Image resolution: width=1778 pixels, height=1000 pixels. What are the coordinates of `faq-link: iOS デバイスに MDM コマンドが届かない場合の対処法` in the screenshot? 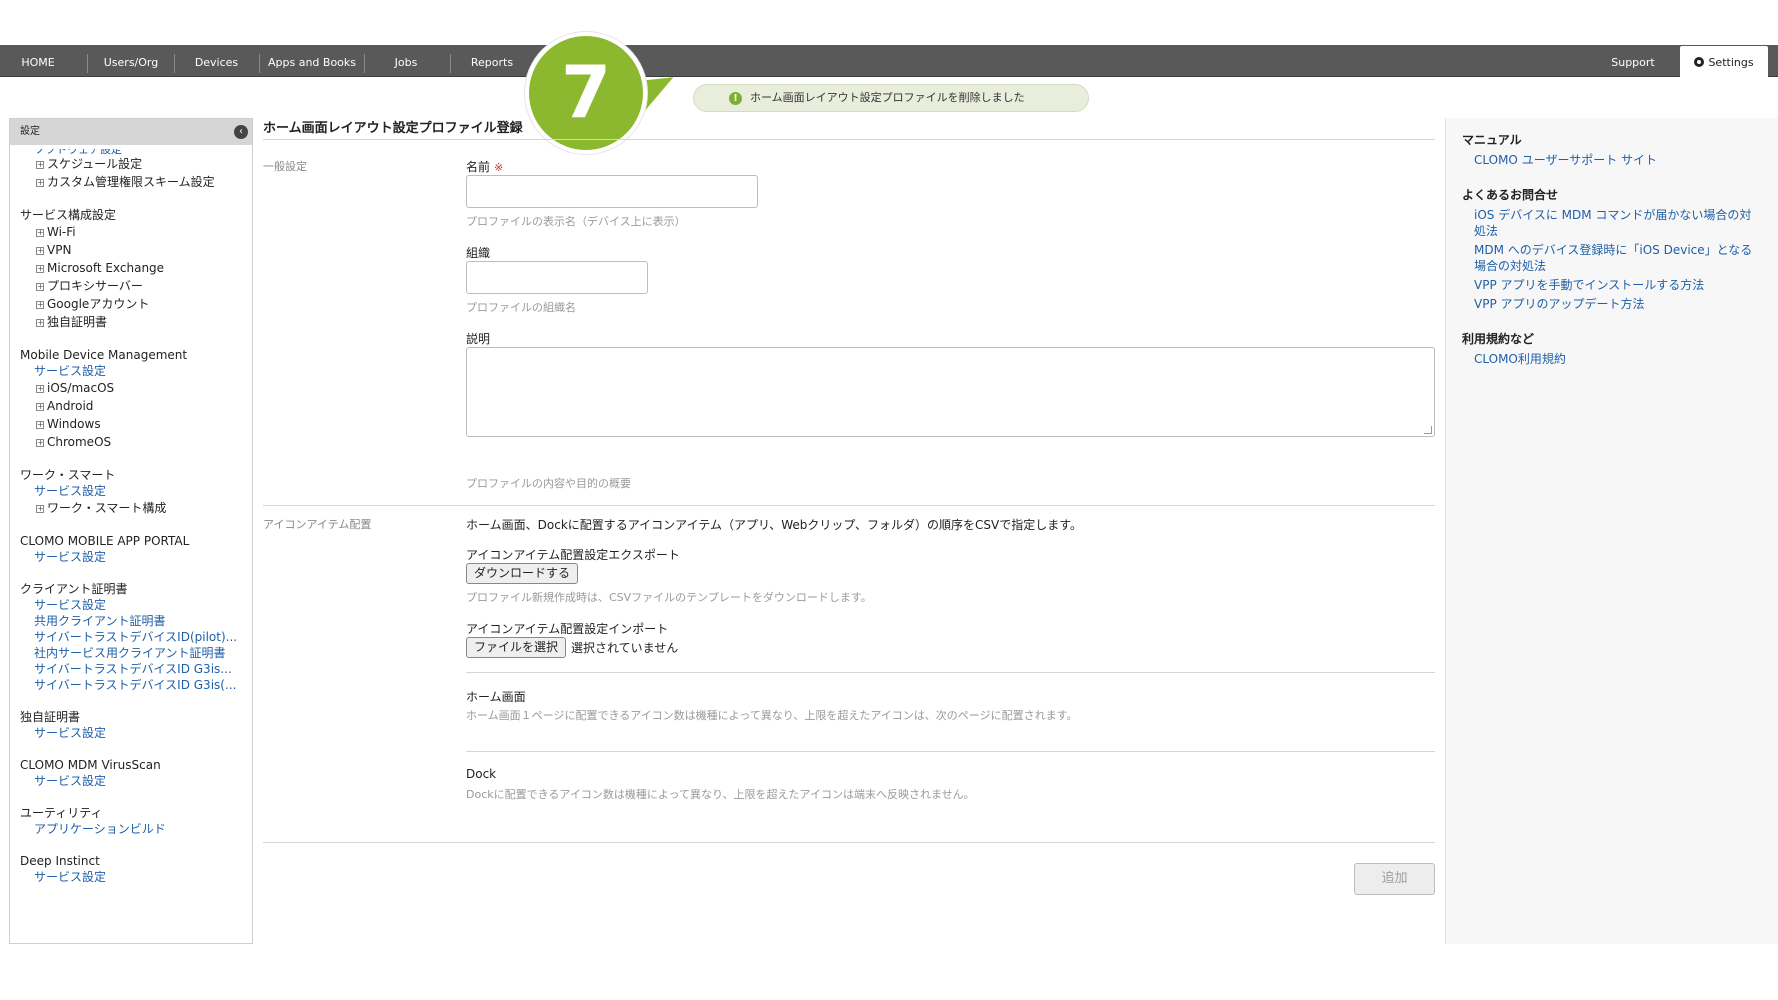 It's located at (1612, 223).